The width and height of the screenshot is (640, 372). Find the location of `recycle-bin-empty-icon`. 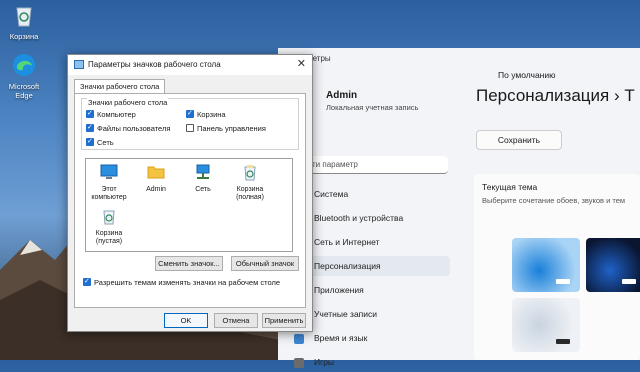

recycle-bin-empty-icon is located at coordinates (109, 217).